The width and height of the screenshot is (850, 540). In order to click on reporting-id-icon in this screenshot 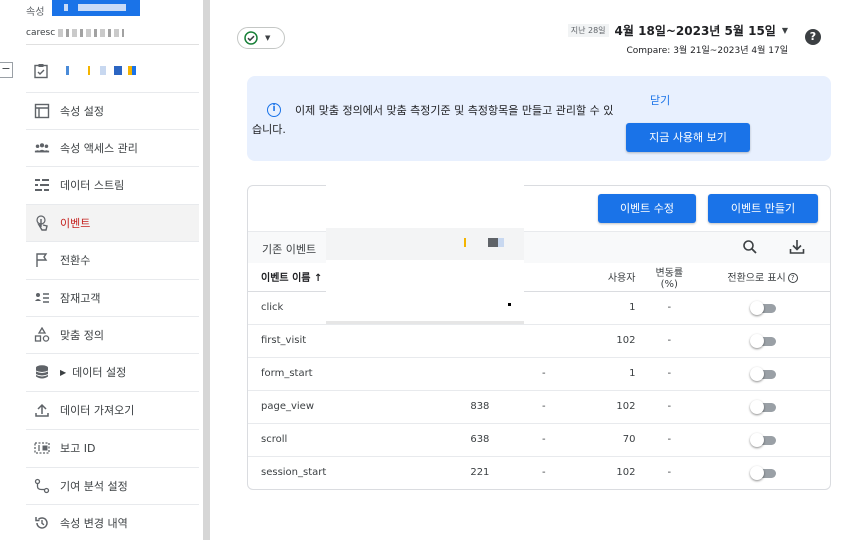, I will do `click(42, 448)`.